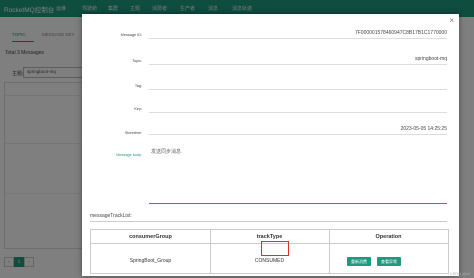  Describe the element at coordinates (150, 237) in the screenshot. I see `consumer-group-header: consumerGroup` at that location.